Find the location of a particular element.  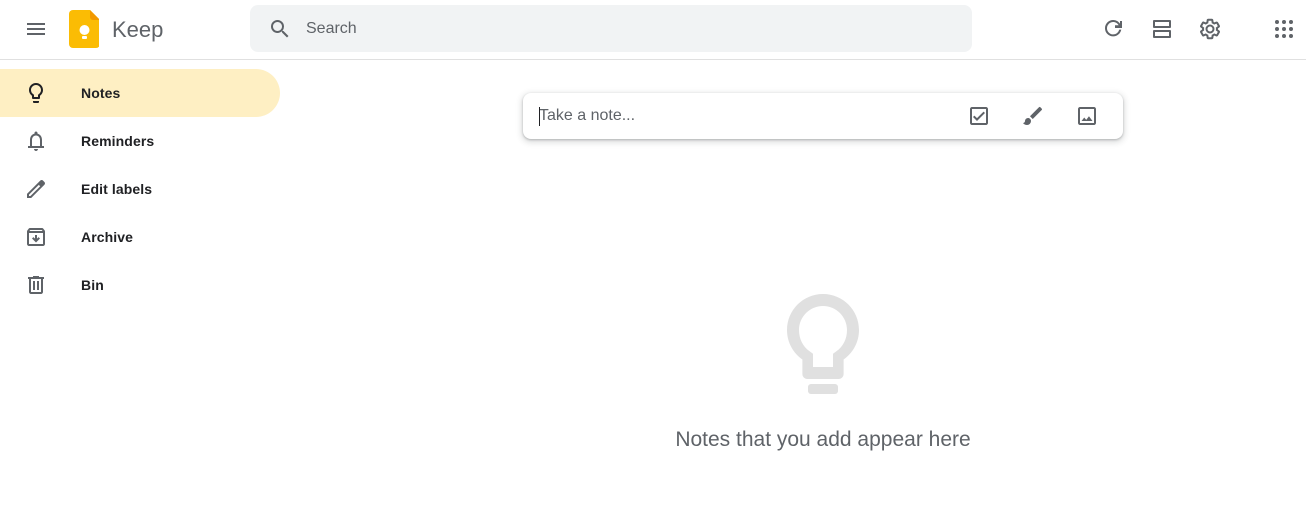

sidebar-nav: Notes Reminders Edit labels Archive Bin is located at coordinates (140, 189).